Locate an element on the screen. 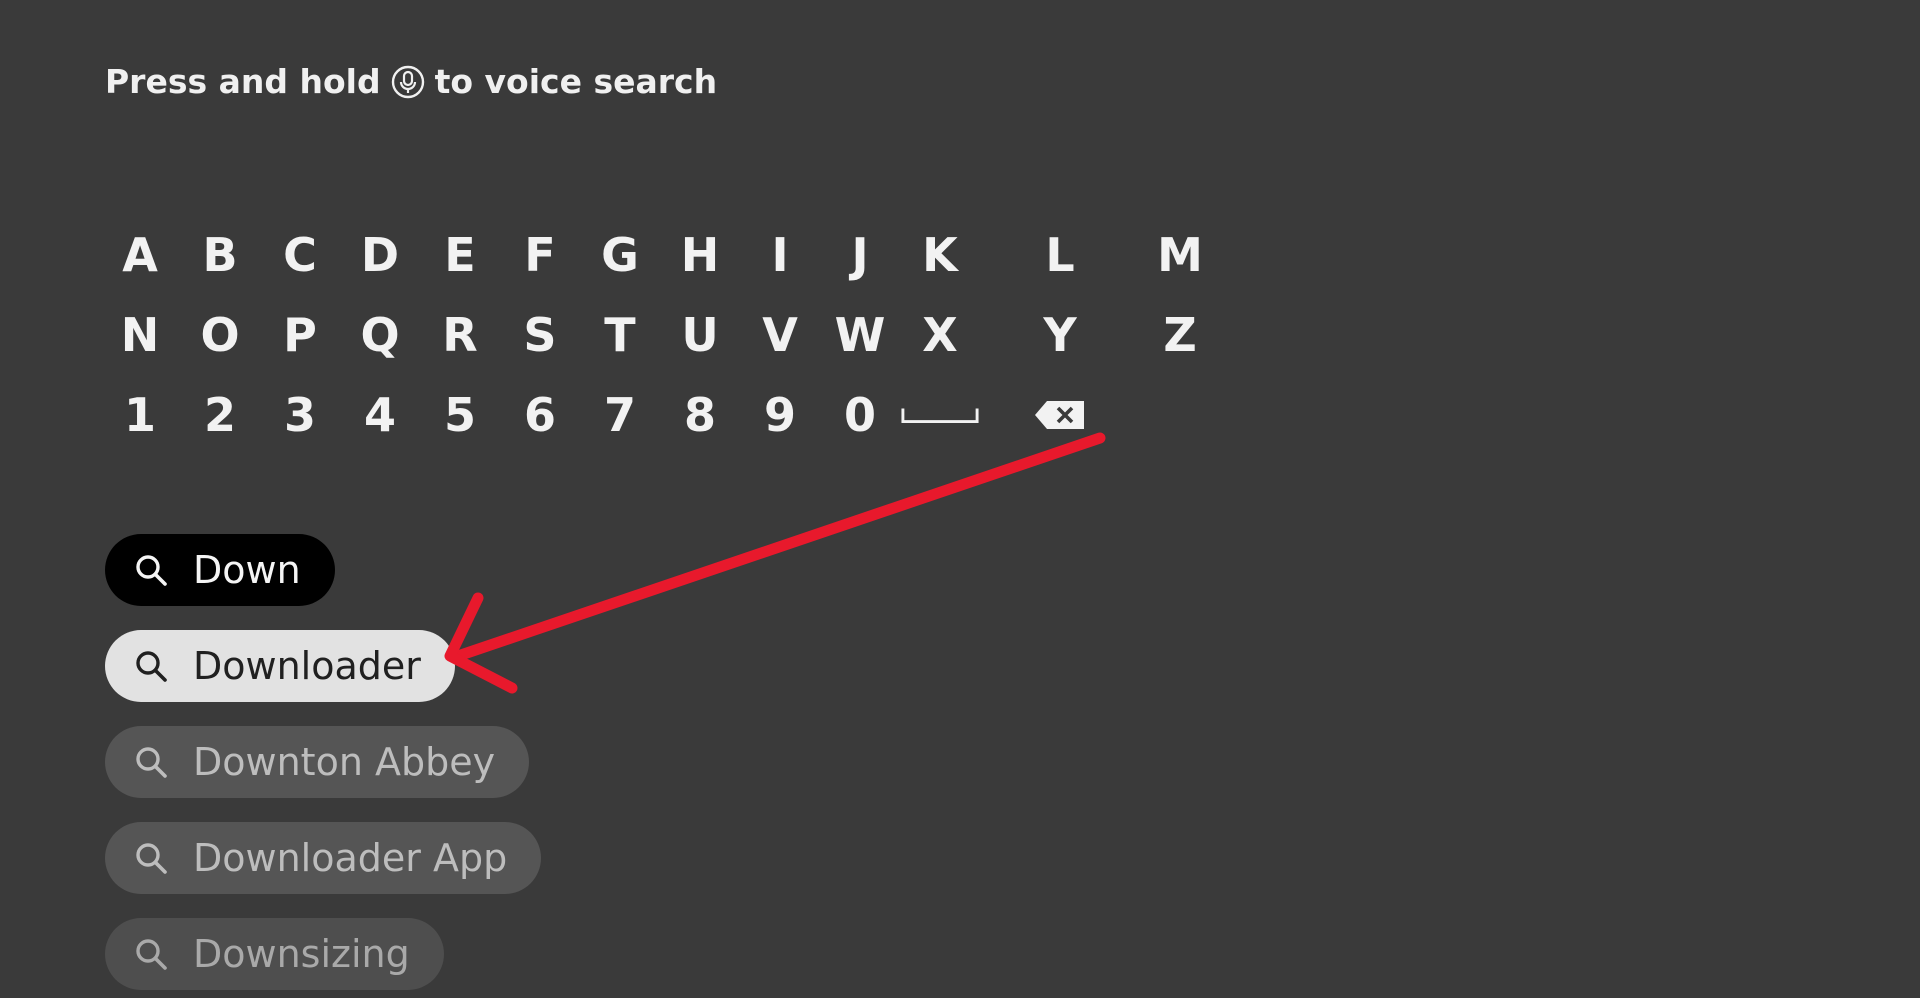 Image resolution: width=1920 pixels, height=998 pixels. suggestion-downloader-app: Downloader App is located at coordinates (323, 858).